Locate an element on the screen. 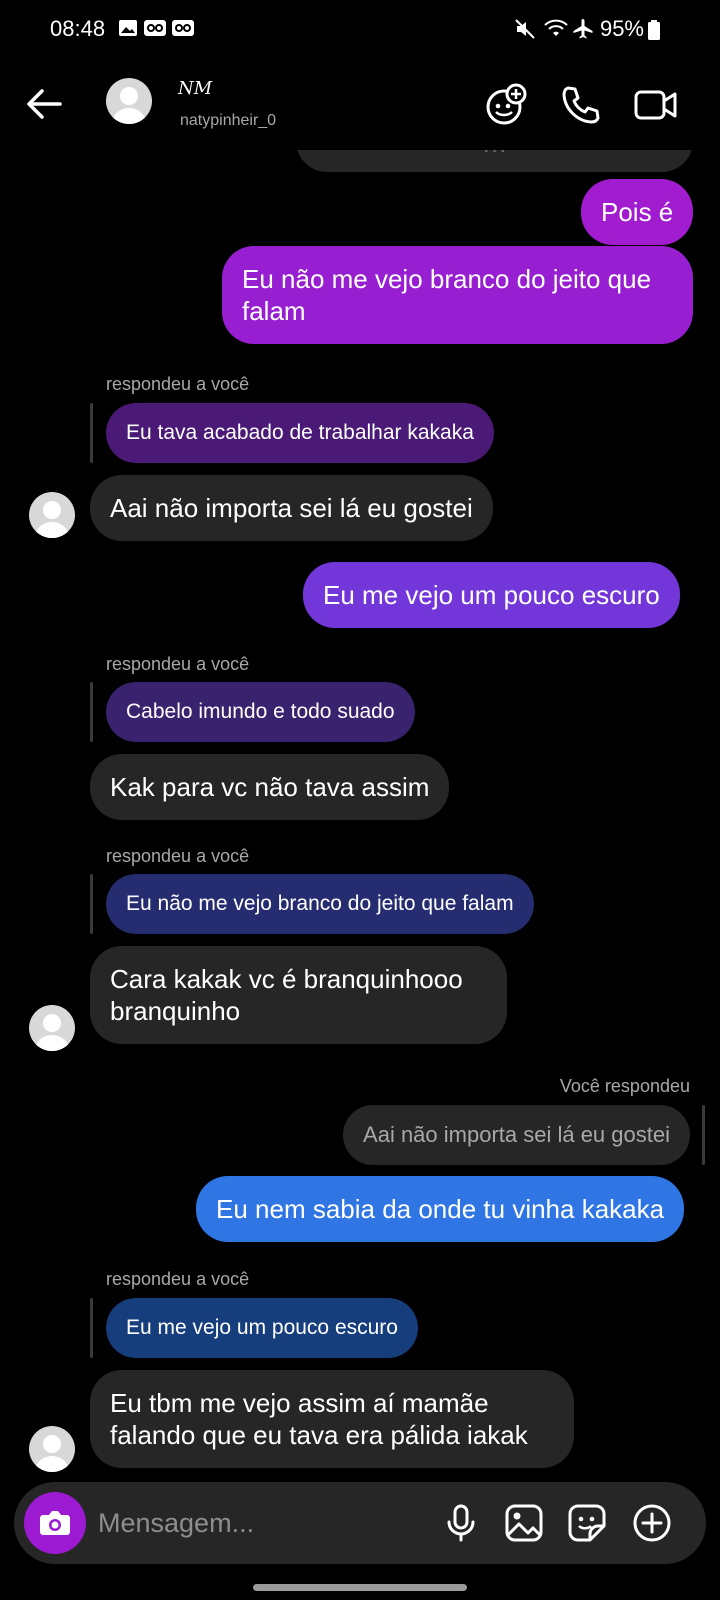  battery-percent: 95% is located at coordinates (621, 28).